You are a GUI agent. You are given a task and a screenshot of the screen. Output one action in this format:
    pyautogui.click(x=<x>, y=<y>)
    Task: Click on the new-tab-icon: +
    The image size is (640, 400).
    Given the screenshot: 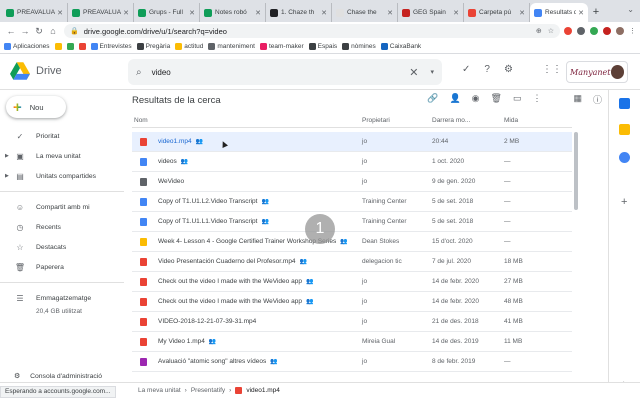 What is the action you would take?
    pyautogui.click(x=596, y=12)
    